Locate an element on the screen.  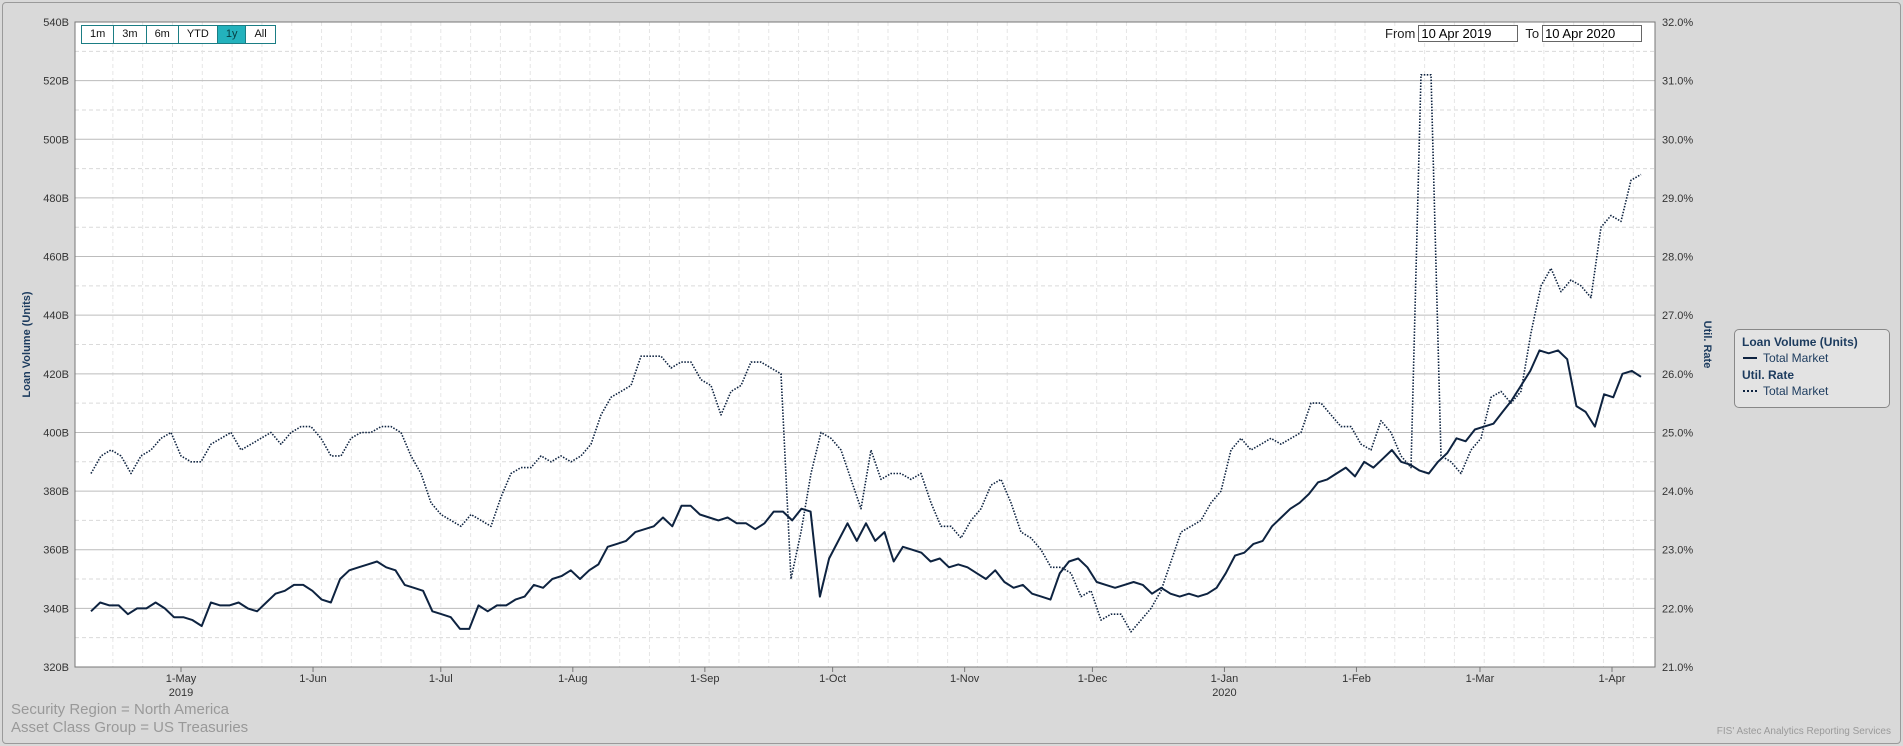
x-tick-label: 1-Jun is located at coordinates (313, 679).